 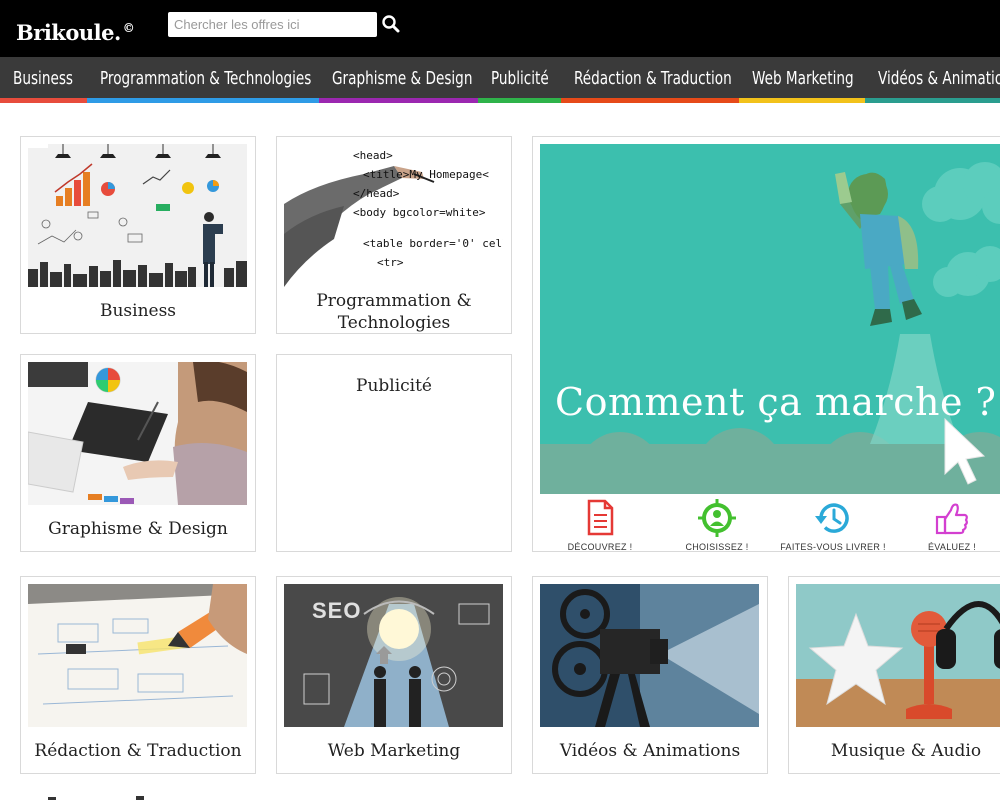 I want to click on nav-item-programmation: Programmation & Technologies, so click(x=203, y=80).